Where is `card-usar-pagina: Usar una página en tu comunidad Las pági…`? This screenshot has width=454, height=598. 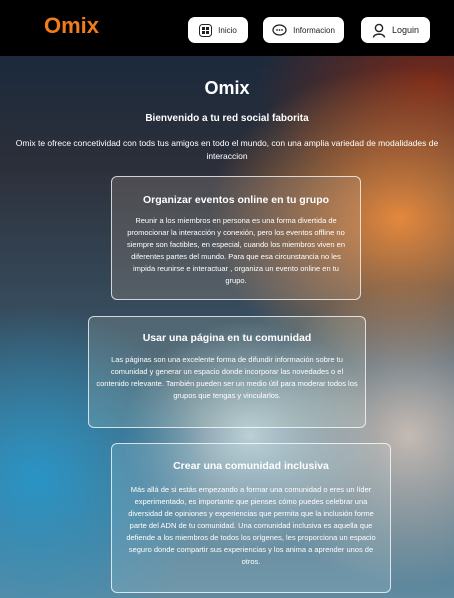 card-usar-pagina: Usar una página en tu comunidad Las pági… is located at coordinates (227, 372).